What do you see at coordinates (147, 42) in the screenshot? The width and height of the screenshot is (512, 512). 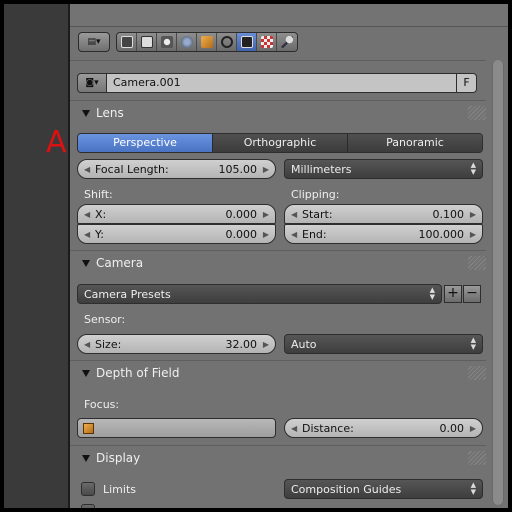 I see `render-layers-icon` at bounding box center [147, 42].